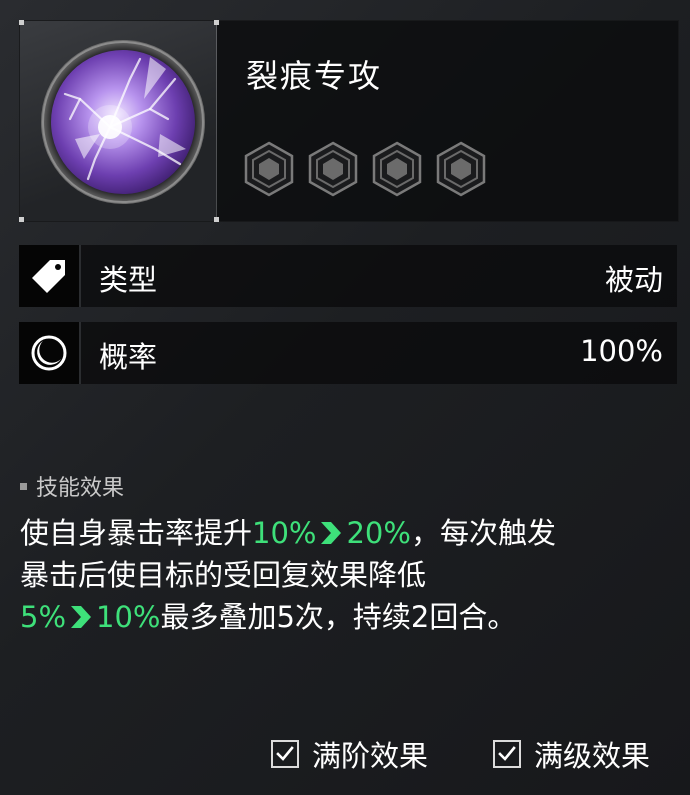  I want to click on effect-value-to: 10%, so click(128, 617).